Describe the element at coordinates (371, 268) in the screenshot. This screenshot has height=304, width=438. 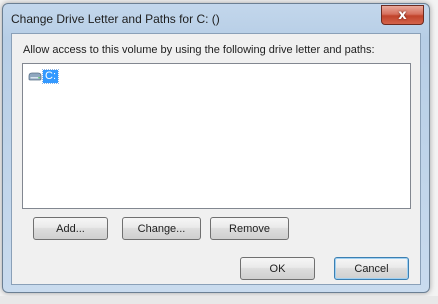
I see `cancel-button: Cancel` at that location.